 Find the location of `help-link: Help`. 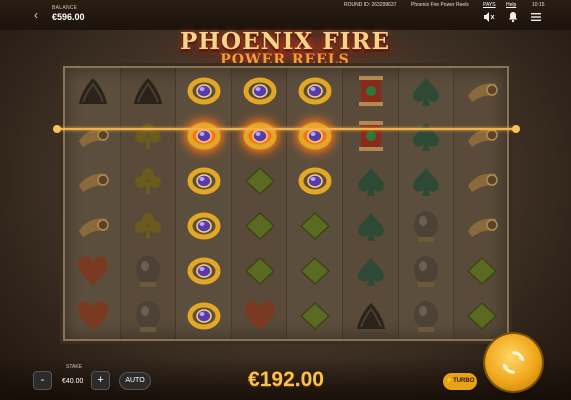

help-link: Help is located at coordinates (511, 5).